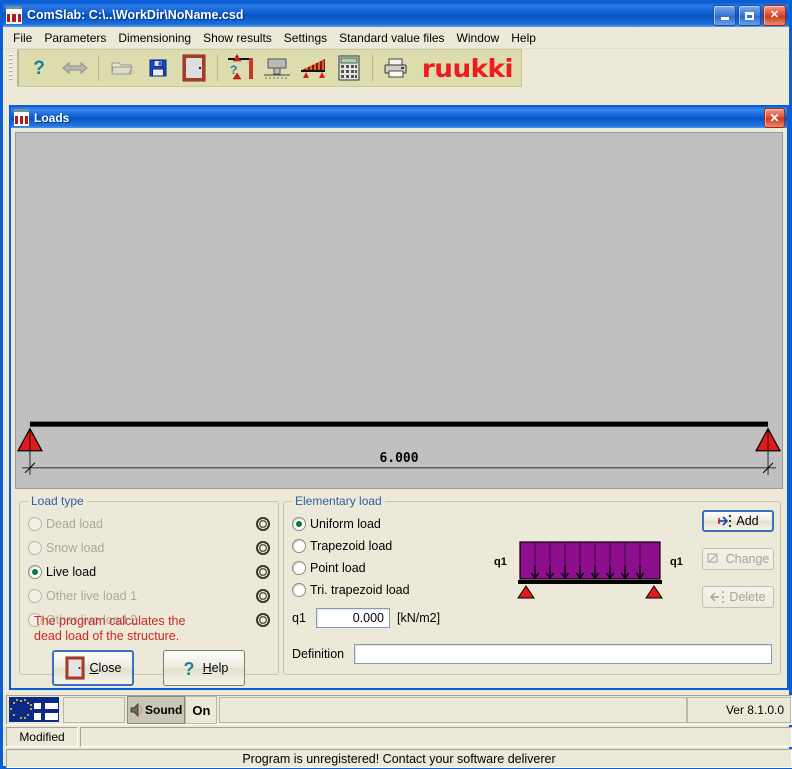 The width and height of the screenshot is (792, 769). I want to click on toolbar: ? ? ruukki, so click(396, 68).